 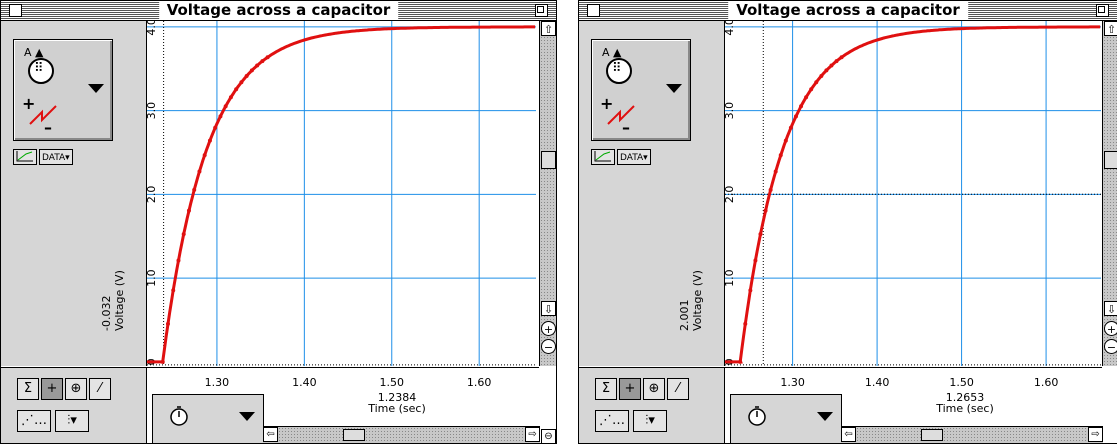 I want to click on y-readout: 2.001 Voltage (V), so click(x=697, y=266).